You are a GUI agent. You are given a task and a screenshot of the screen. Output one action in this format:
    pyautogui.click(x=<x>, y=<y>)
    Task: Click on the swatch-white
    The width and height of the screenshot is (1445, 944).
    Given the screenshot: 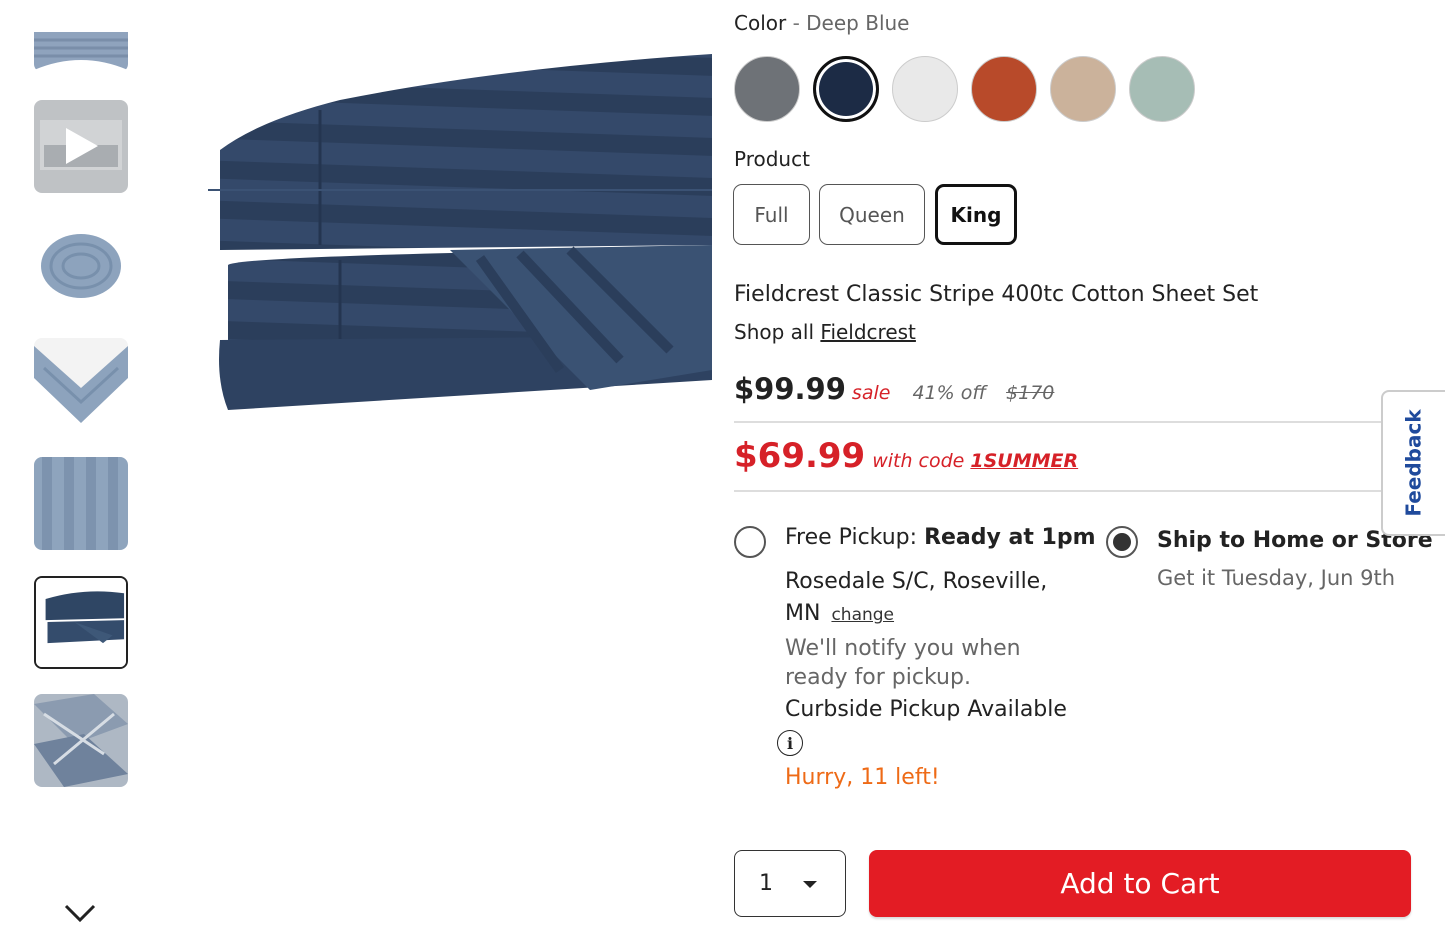 What is the action you would take?
    pyautogui.click(x=925, y=89)
    